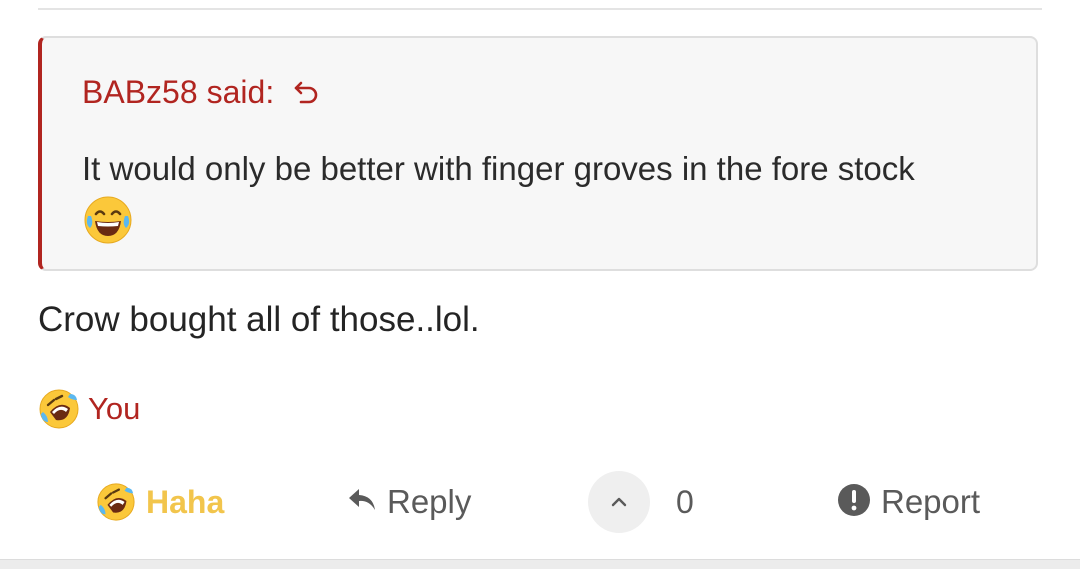 The width and height of the screenshot is (1080, 569). I want to click on reaction-summary: You, so click(89, 409).